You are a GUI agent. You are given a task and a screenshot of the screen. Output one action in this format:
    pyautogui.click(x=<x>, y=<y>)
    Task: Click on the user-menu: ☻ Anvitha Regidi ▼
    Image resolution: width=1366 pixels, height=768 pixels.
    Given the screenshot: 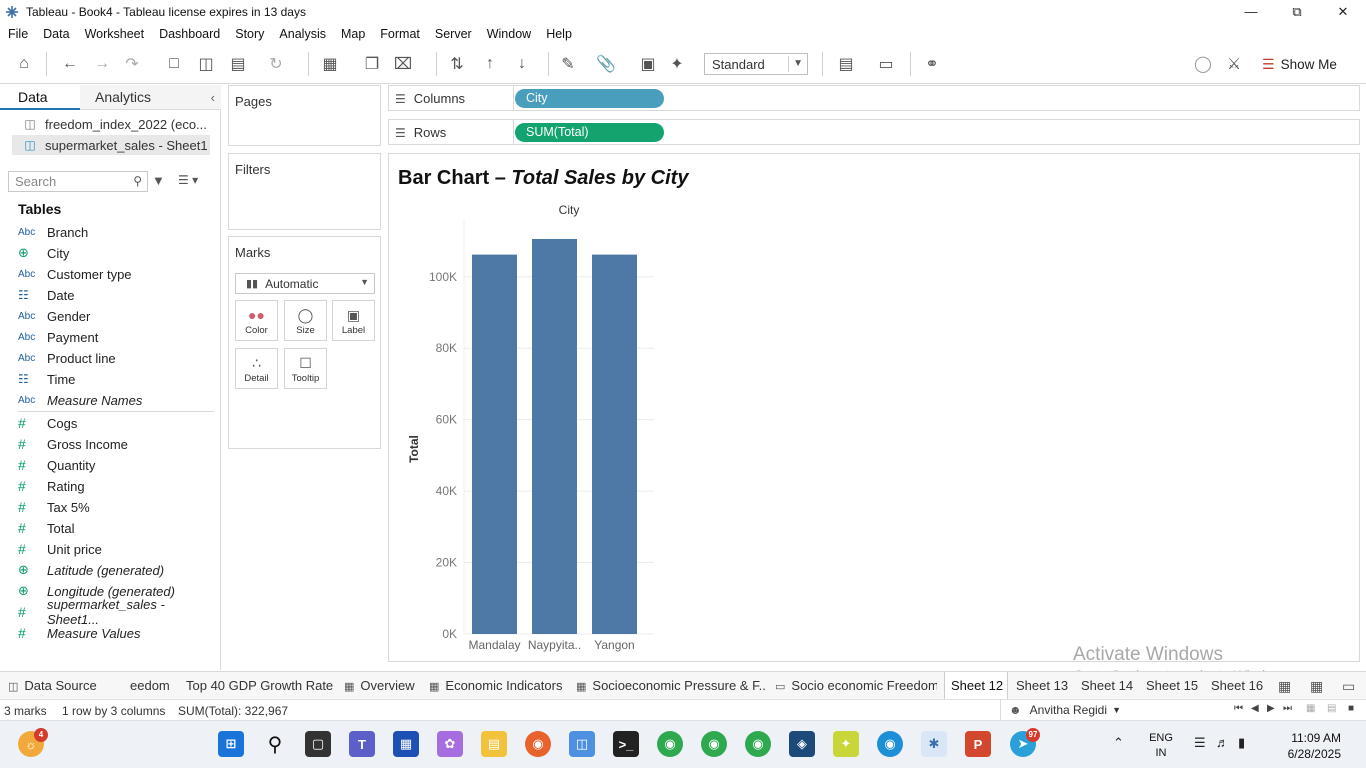 What is the action you would take?
    pyautogui.click(x=1063, y=710)
    